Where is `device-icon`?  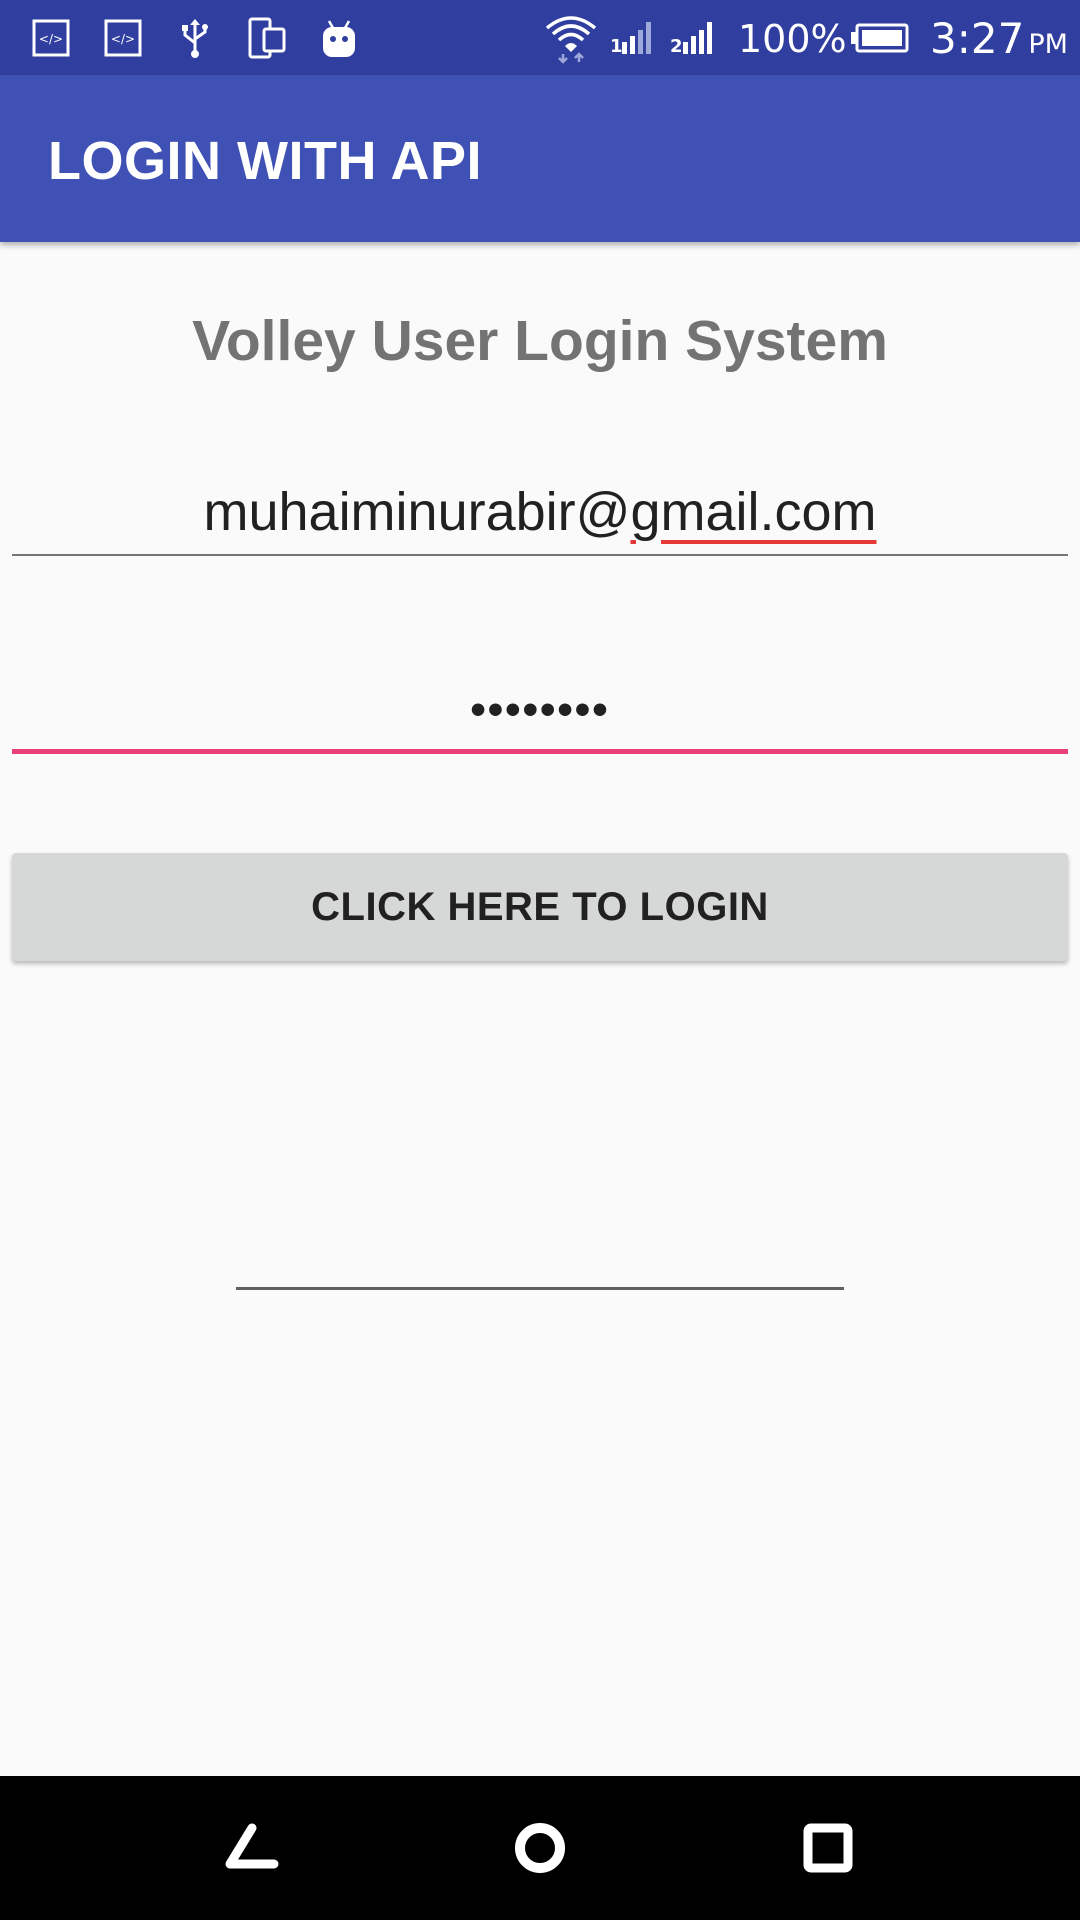 device-icon is located at coordinates (267, 37).